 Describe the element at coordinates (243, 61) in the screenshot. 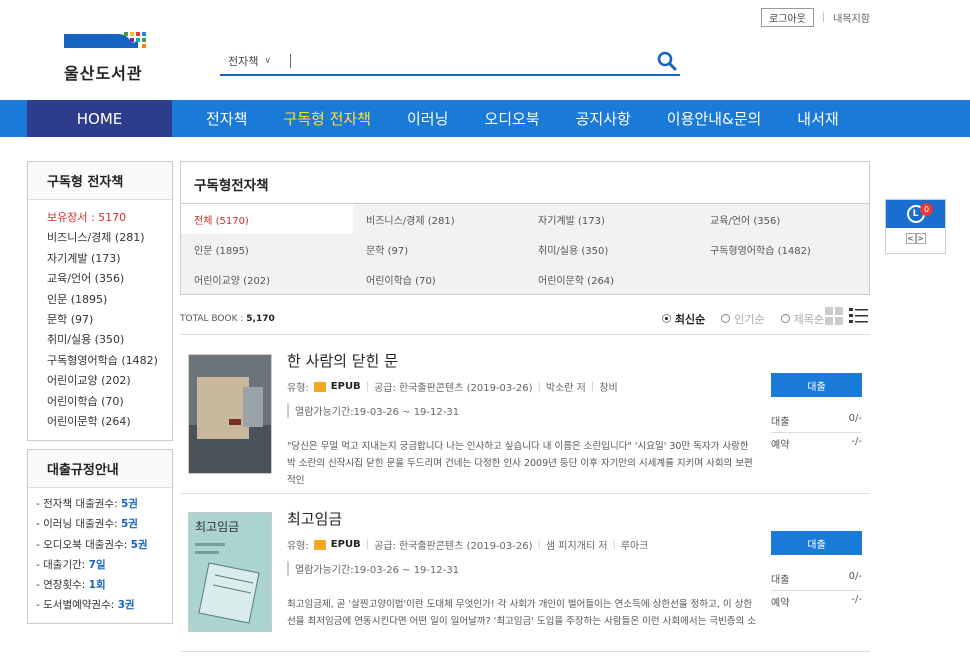

I see `search-category-label: 전자책` at that location.